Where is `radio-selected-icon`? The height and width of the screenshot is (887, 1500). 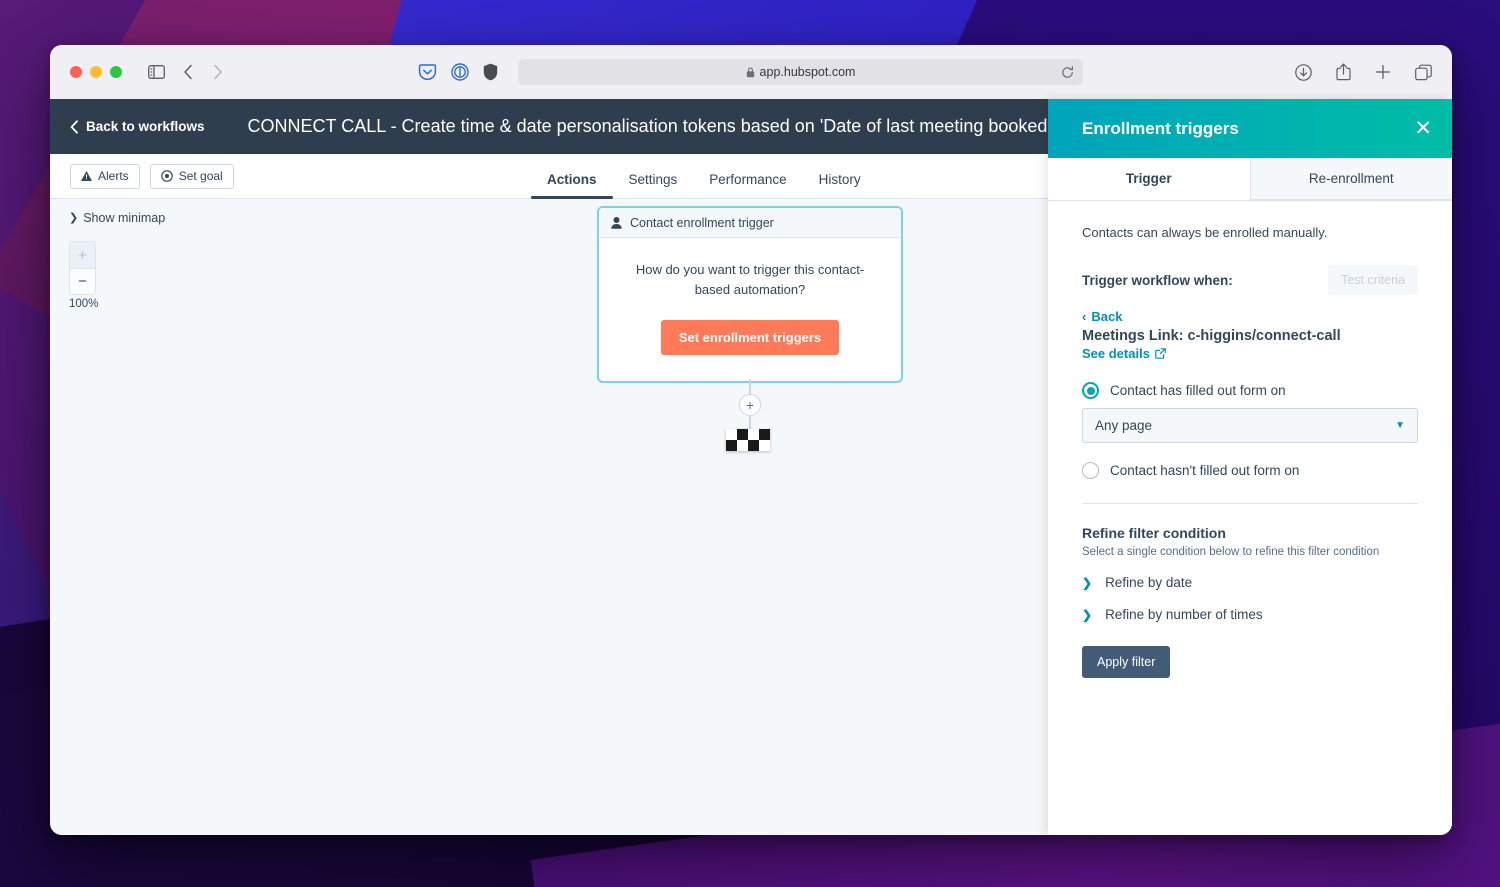
radio-selected-icon is located at coordinates (1090, 390).